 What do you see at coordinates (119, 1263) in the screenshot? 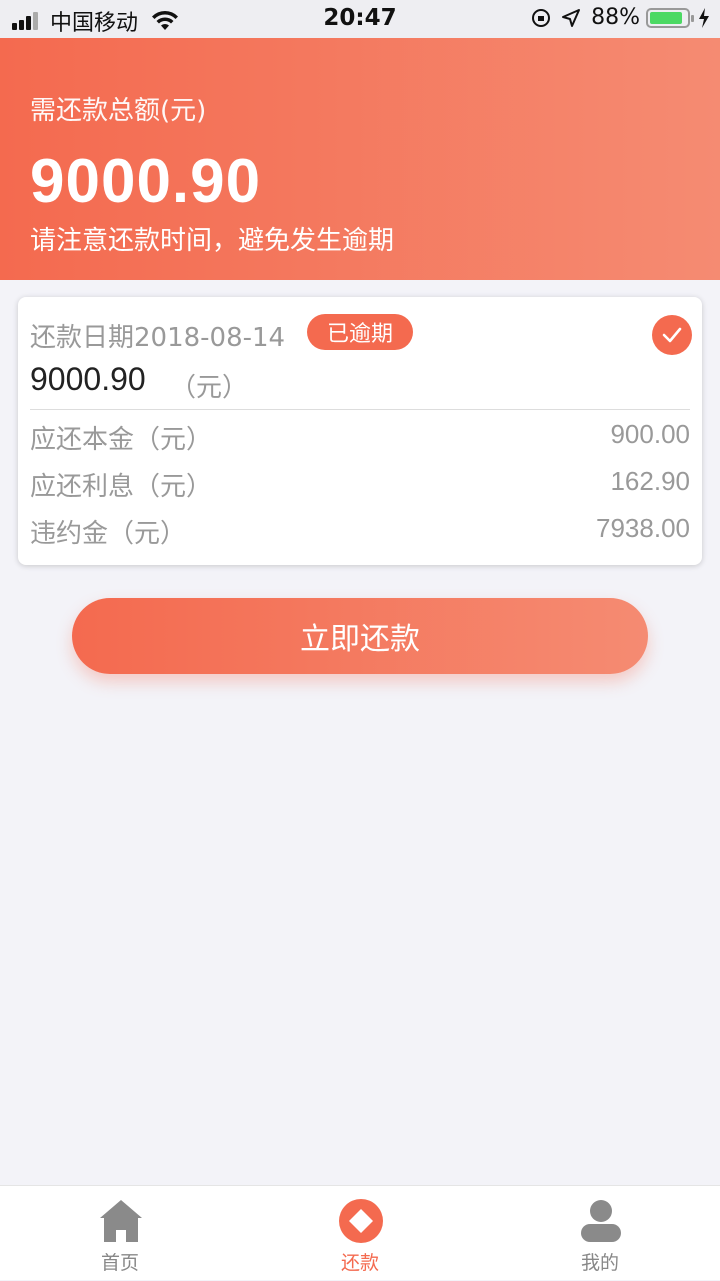
I see `tab-home-label: 首页` at bounding box center [119, 1263].